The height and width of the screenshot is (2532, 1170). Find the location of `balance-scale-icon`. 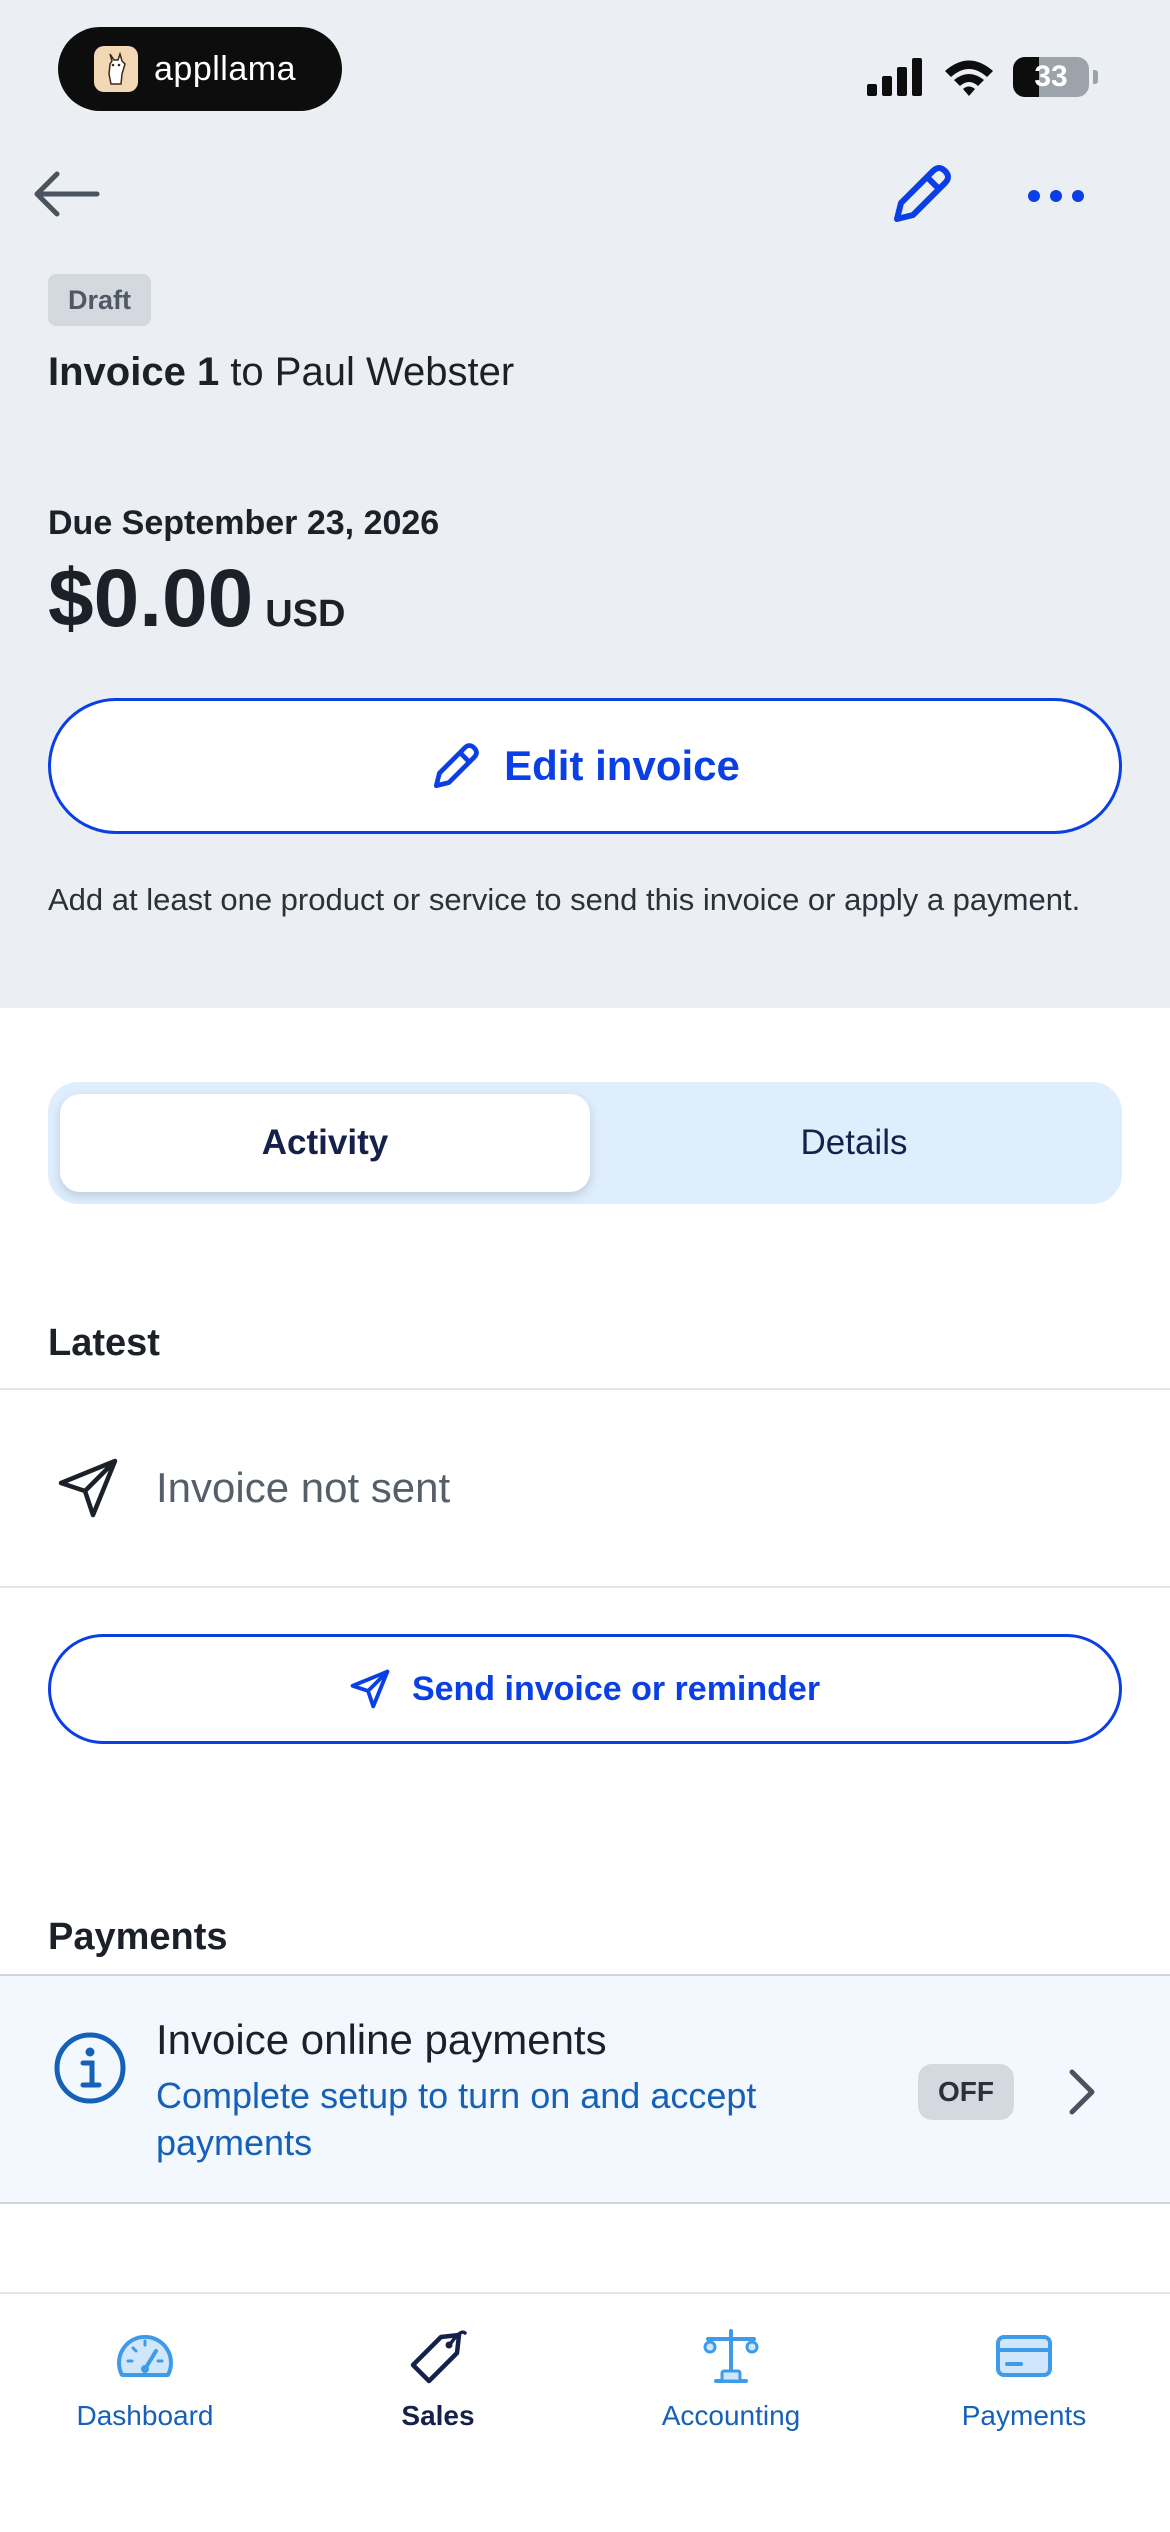

balance-scale-icon is located at coordinates (731, 2356).